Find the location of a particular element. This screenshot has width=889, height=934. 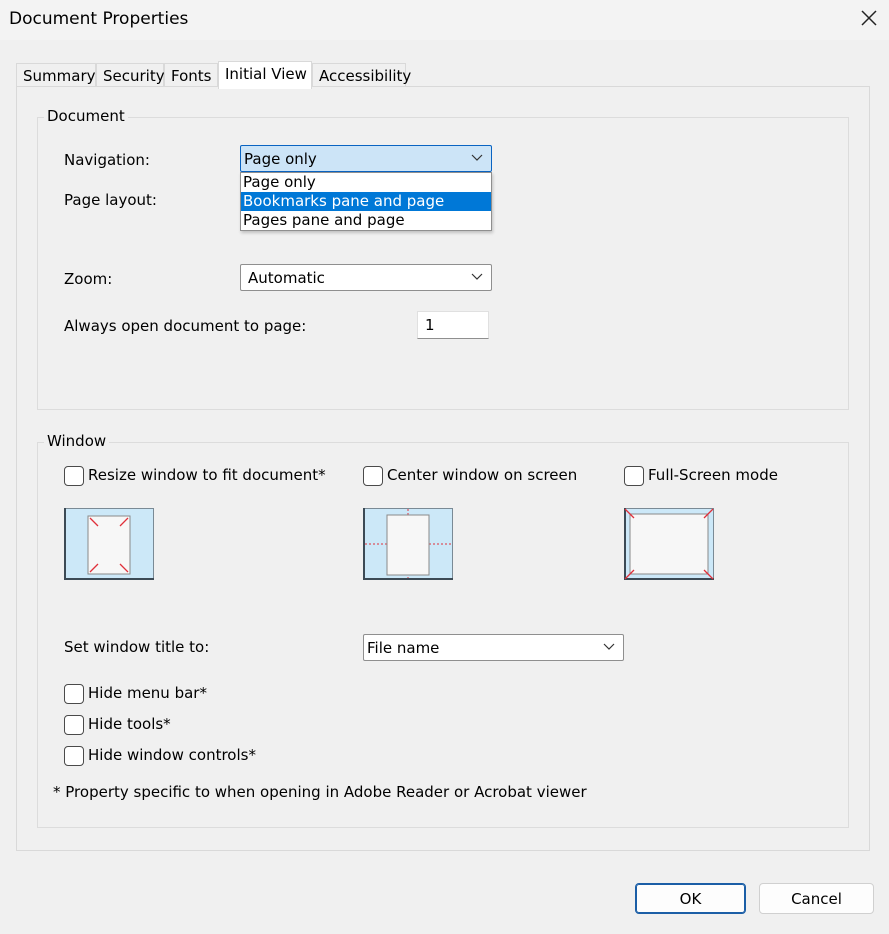

window-title: Document Properties is located at coordinates (99, 19).